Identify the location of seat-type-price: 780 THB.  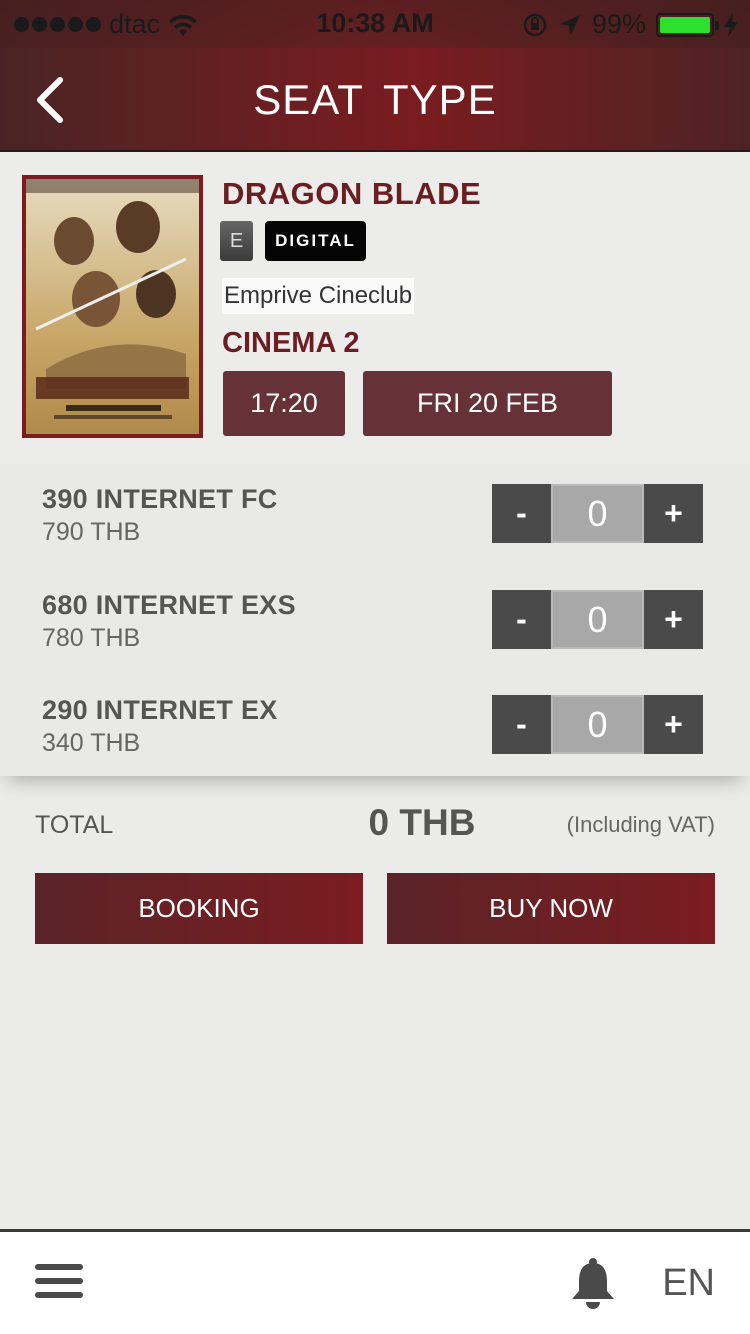
(91, 638).